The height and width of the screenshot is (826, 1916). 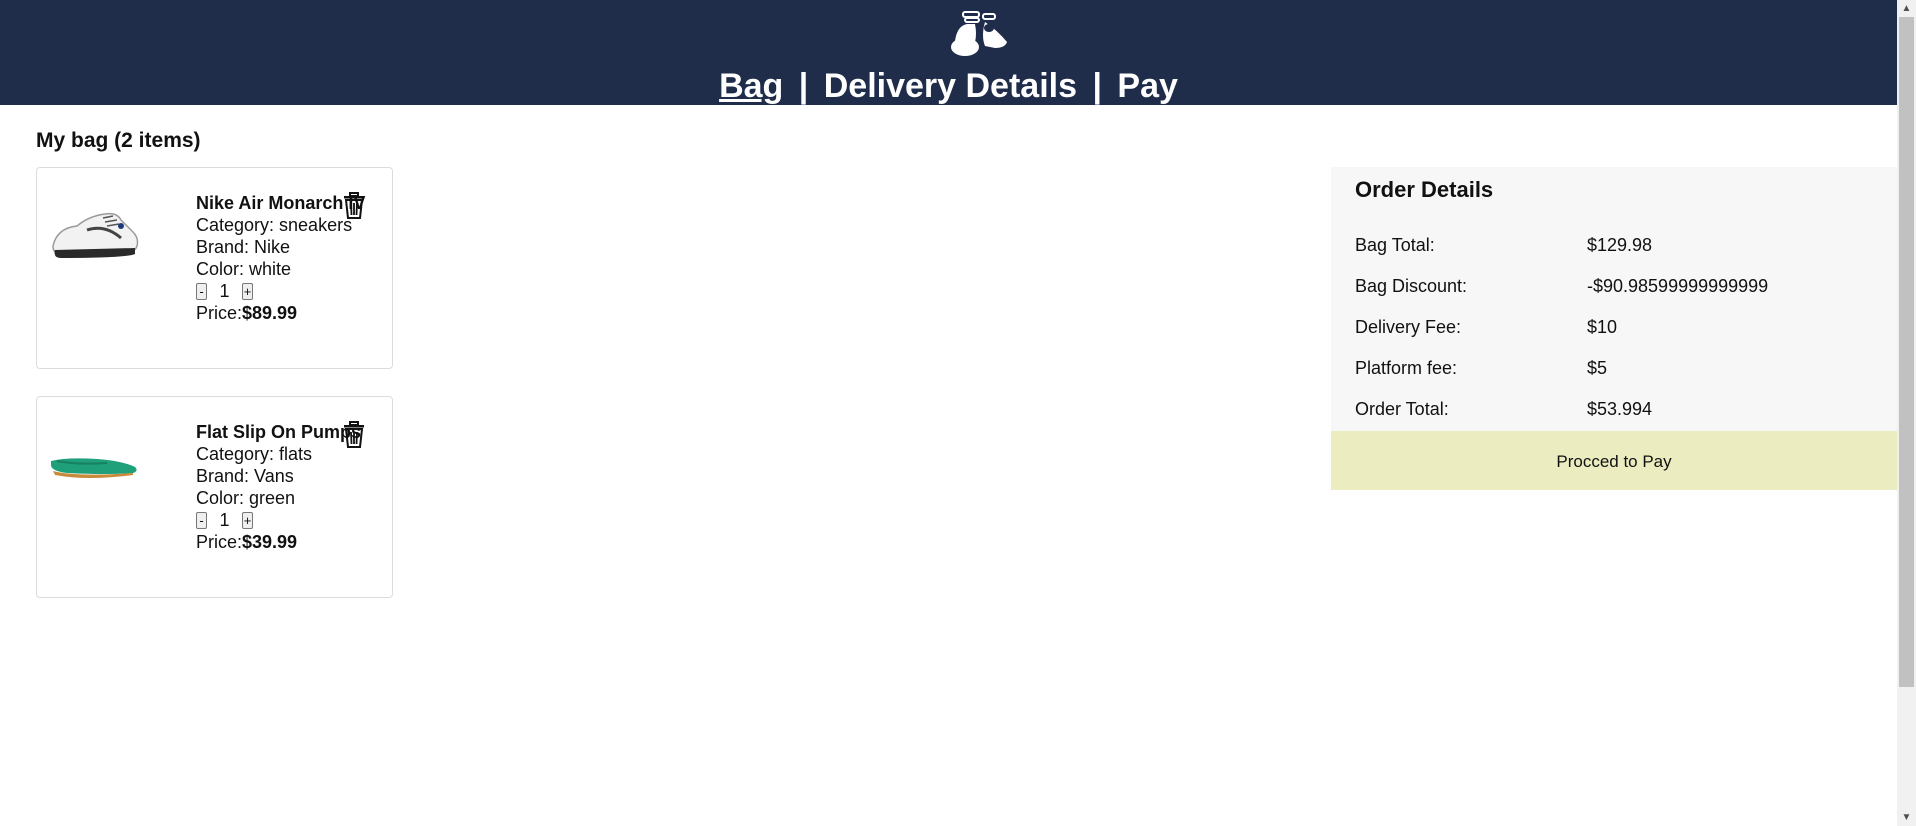 I want to click on row-label: Bag Total:, so click(x=1395, y=245).